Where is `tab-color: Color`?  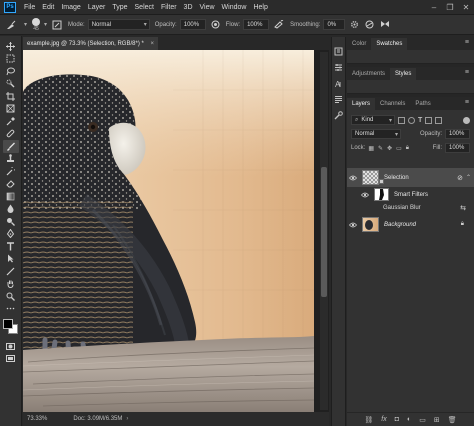
tab-color: Color is located at coordinates (359, 44).